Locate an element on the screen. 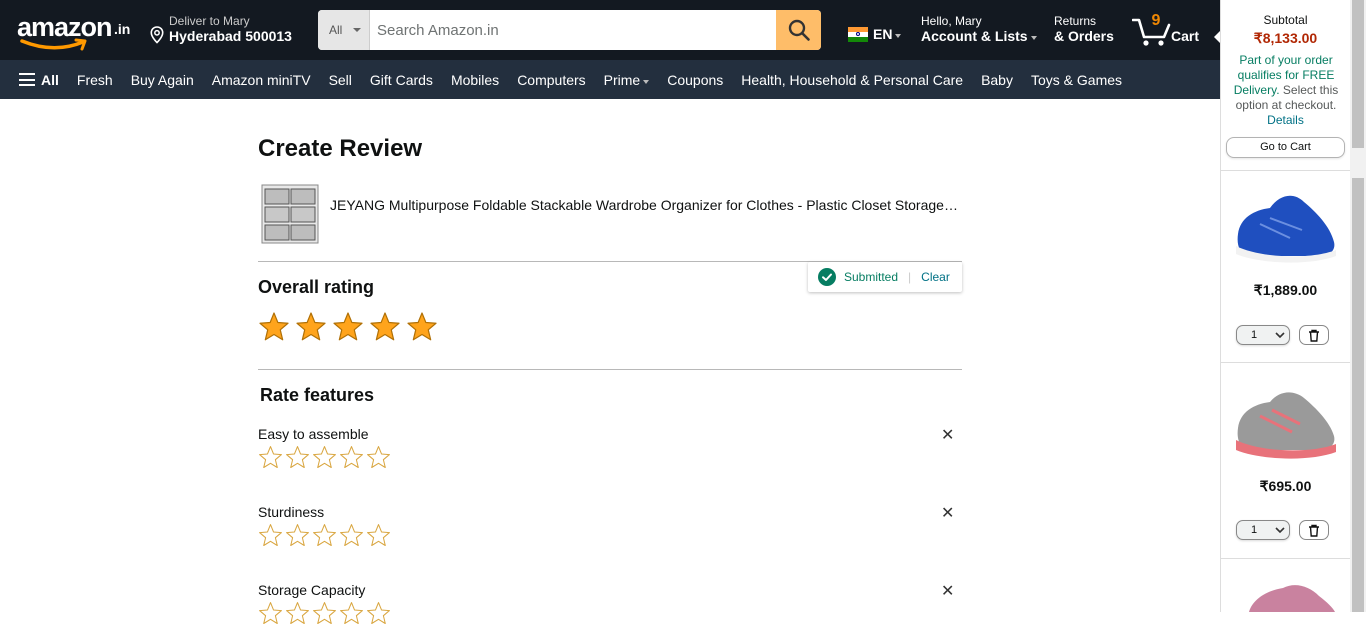 This screenshot has width=1366, height=642. hamburger-icon is located at coordinates (27, 79).